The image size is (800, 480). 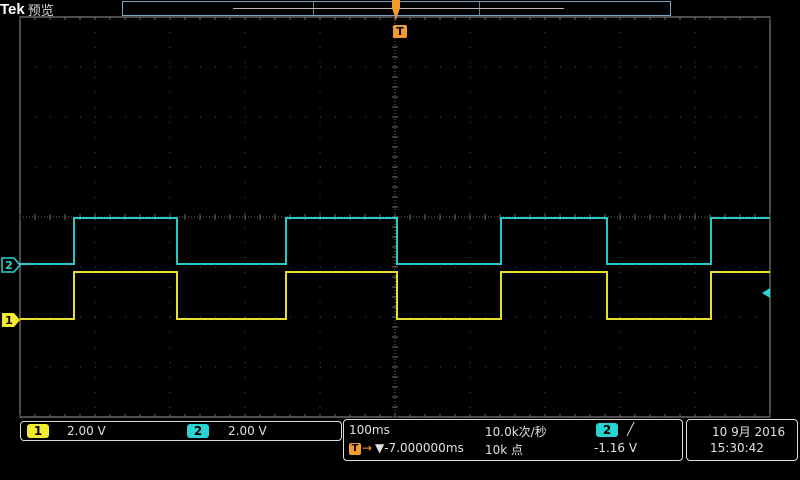 What do you see at coordinates (616, 448) in the screenshot?
I see `trigger-level-value: -1.16 V` at bounding box center [616, 448].